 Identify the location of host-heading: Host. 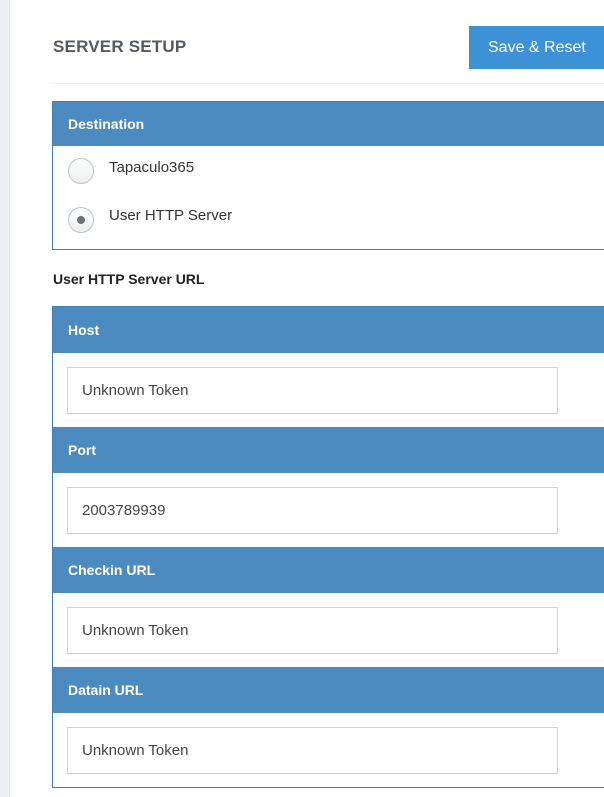
(328, 330).